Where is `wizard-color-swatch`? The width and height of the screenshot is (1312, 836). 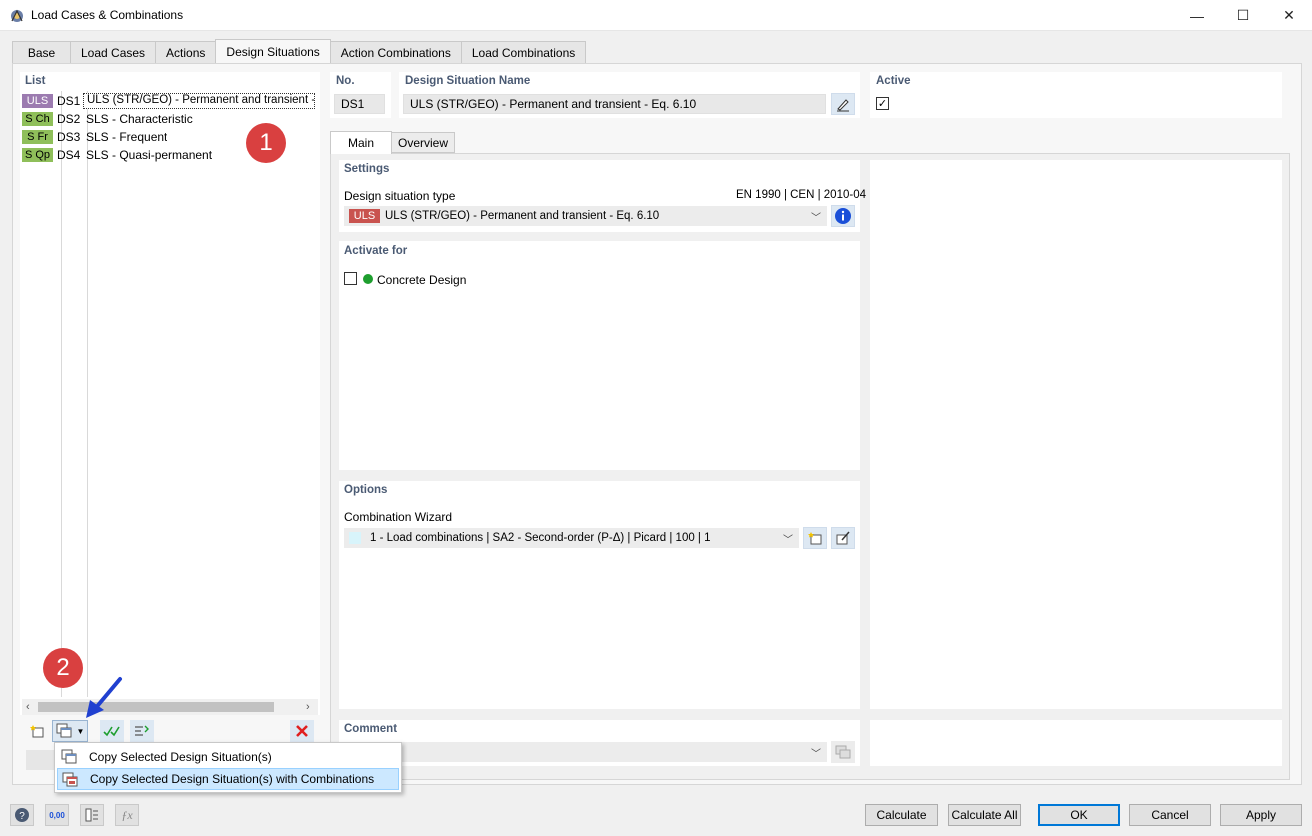 wizard-color-swatch is located at coordinates (355, 538).